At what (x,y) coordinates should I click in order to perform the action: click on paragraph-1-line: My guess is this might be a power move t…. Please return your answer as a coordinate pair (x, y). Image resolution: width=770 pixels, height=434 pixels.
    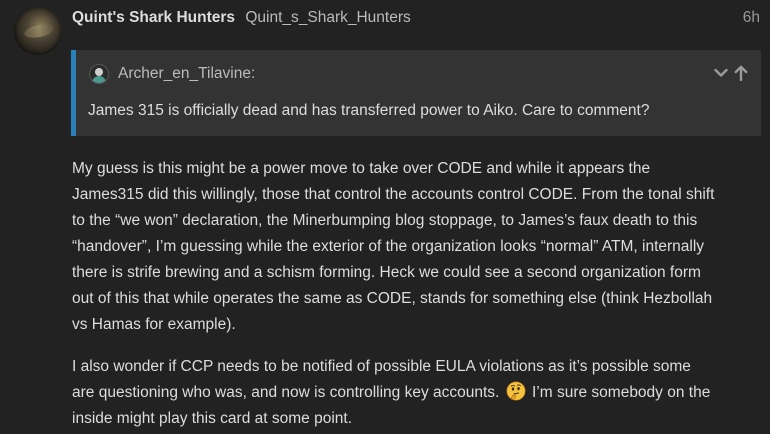
    Looking at the image, I should click on (361, 168).